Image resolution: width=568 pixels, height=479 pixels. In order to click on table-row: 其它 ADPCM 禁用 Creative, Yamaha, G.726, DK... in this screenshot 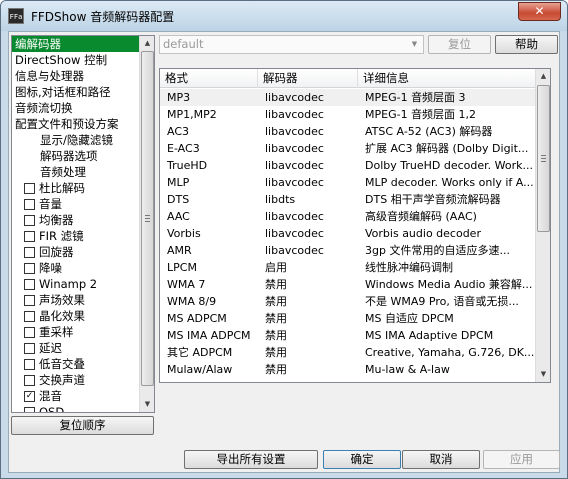, I will do `click(348, 352)`.